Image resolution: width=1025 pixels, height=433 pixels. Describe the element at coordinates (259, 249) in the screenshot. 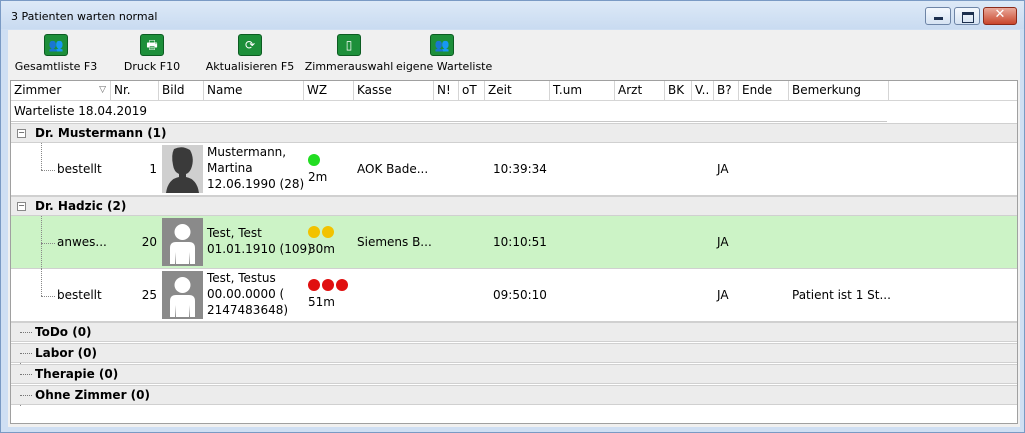

I see `name-line-2: 01.01.1910 (109)` at that location.